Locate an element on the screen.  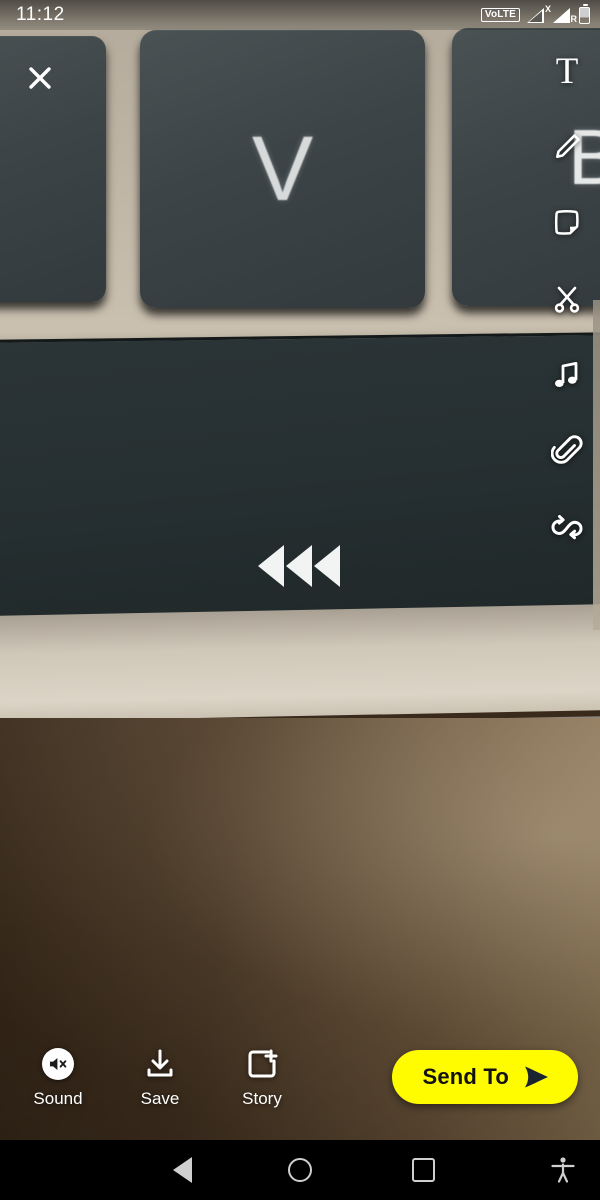
action-bar: Sound Save Story Send To is located at coordinates (300, 1080).